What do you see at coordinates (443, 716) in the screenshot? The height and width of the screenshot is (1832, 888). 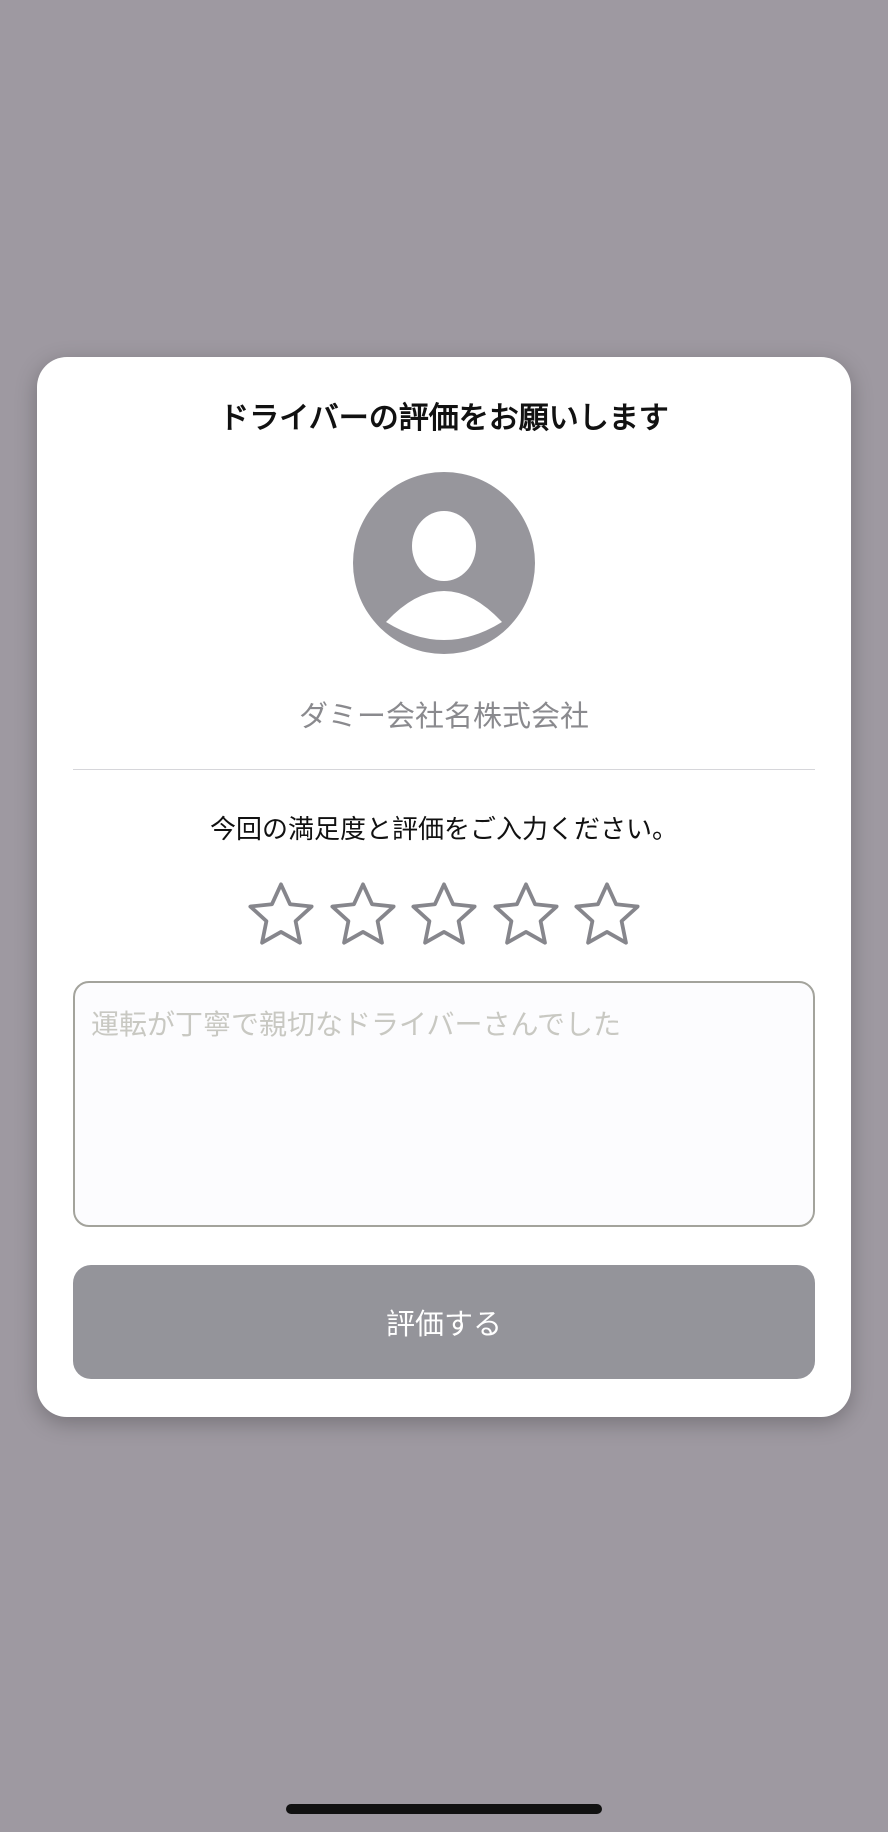 I see `company-name: ダミー会社名株式会社` at bounding box center [443, 716].